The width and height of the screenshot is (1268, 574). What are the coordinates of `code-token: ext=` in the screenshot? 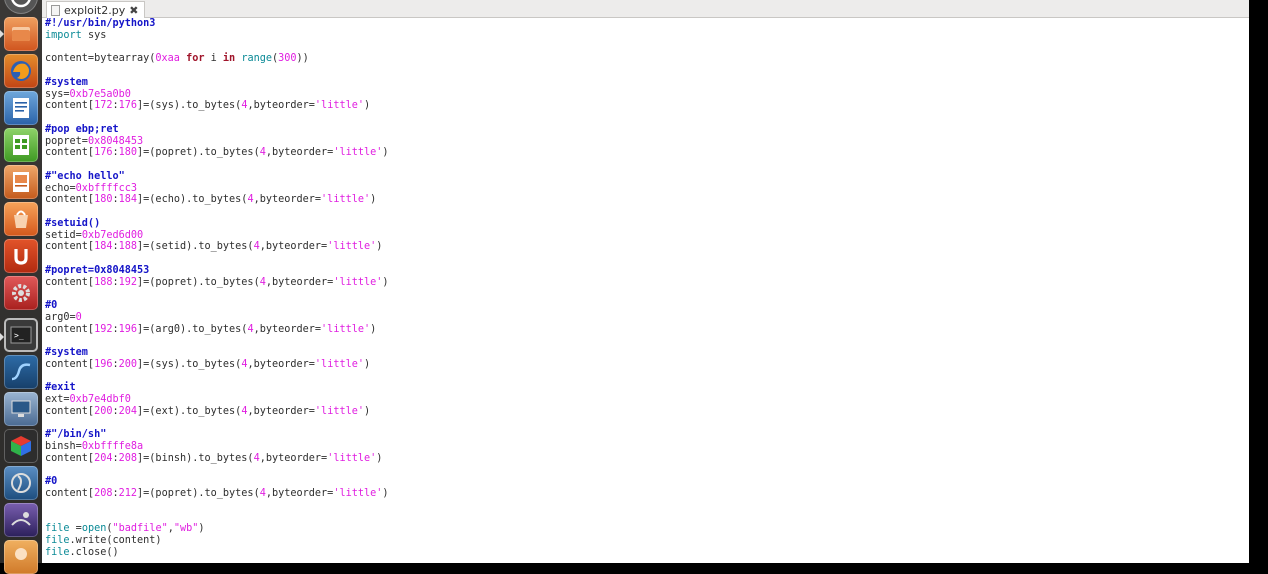 It's located at (57, 399).